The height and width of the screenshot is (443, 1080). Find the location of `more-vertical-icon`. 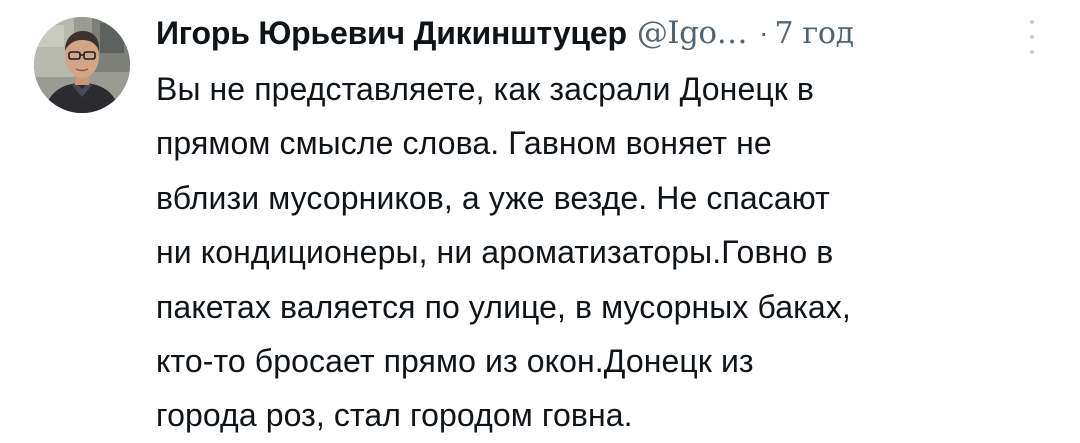

more-vertical-icon is located at coordinates (1032, 37).